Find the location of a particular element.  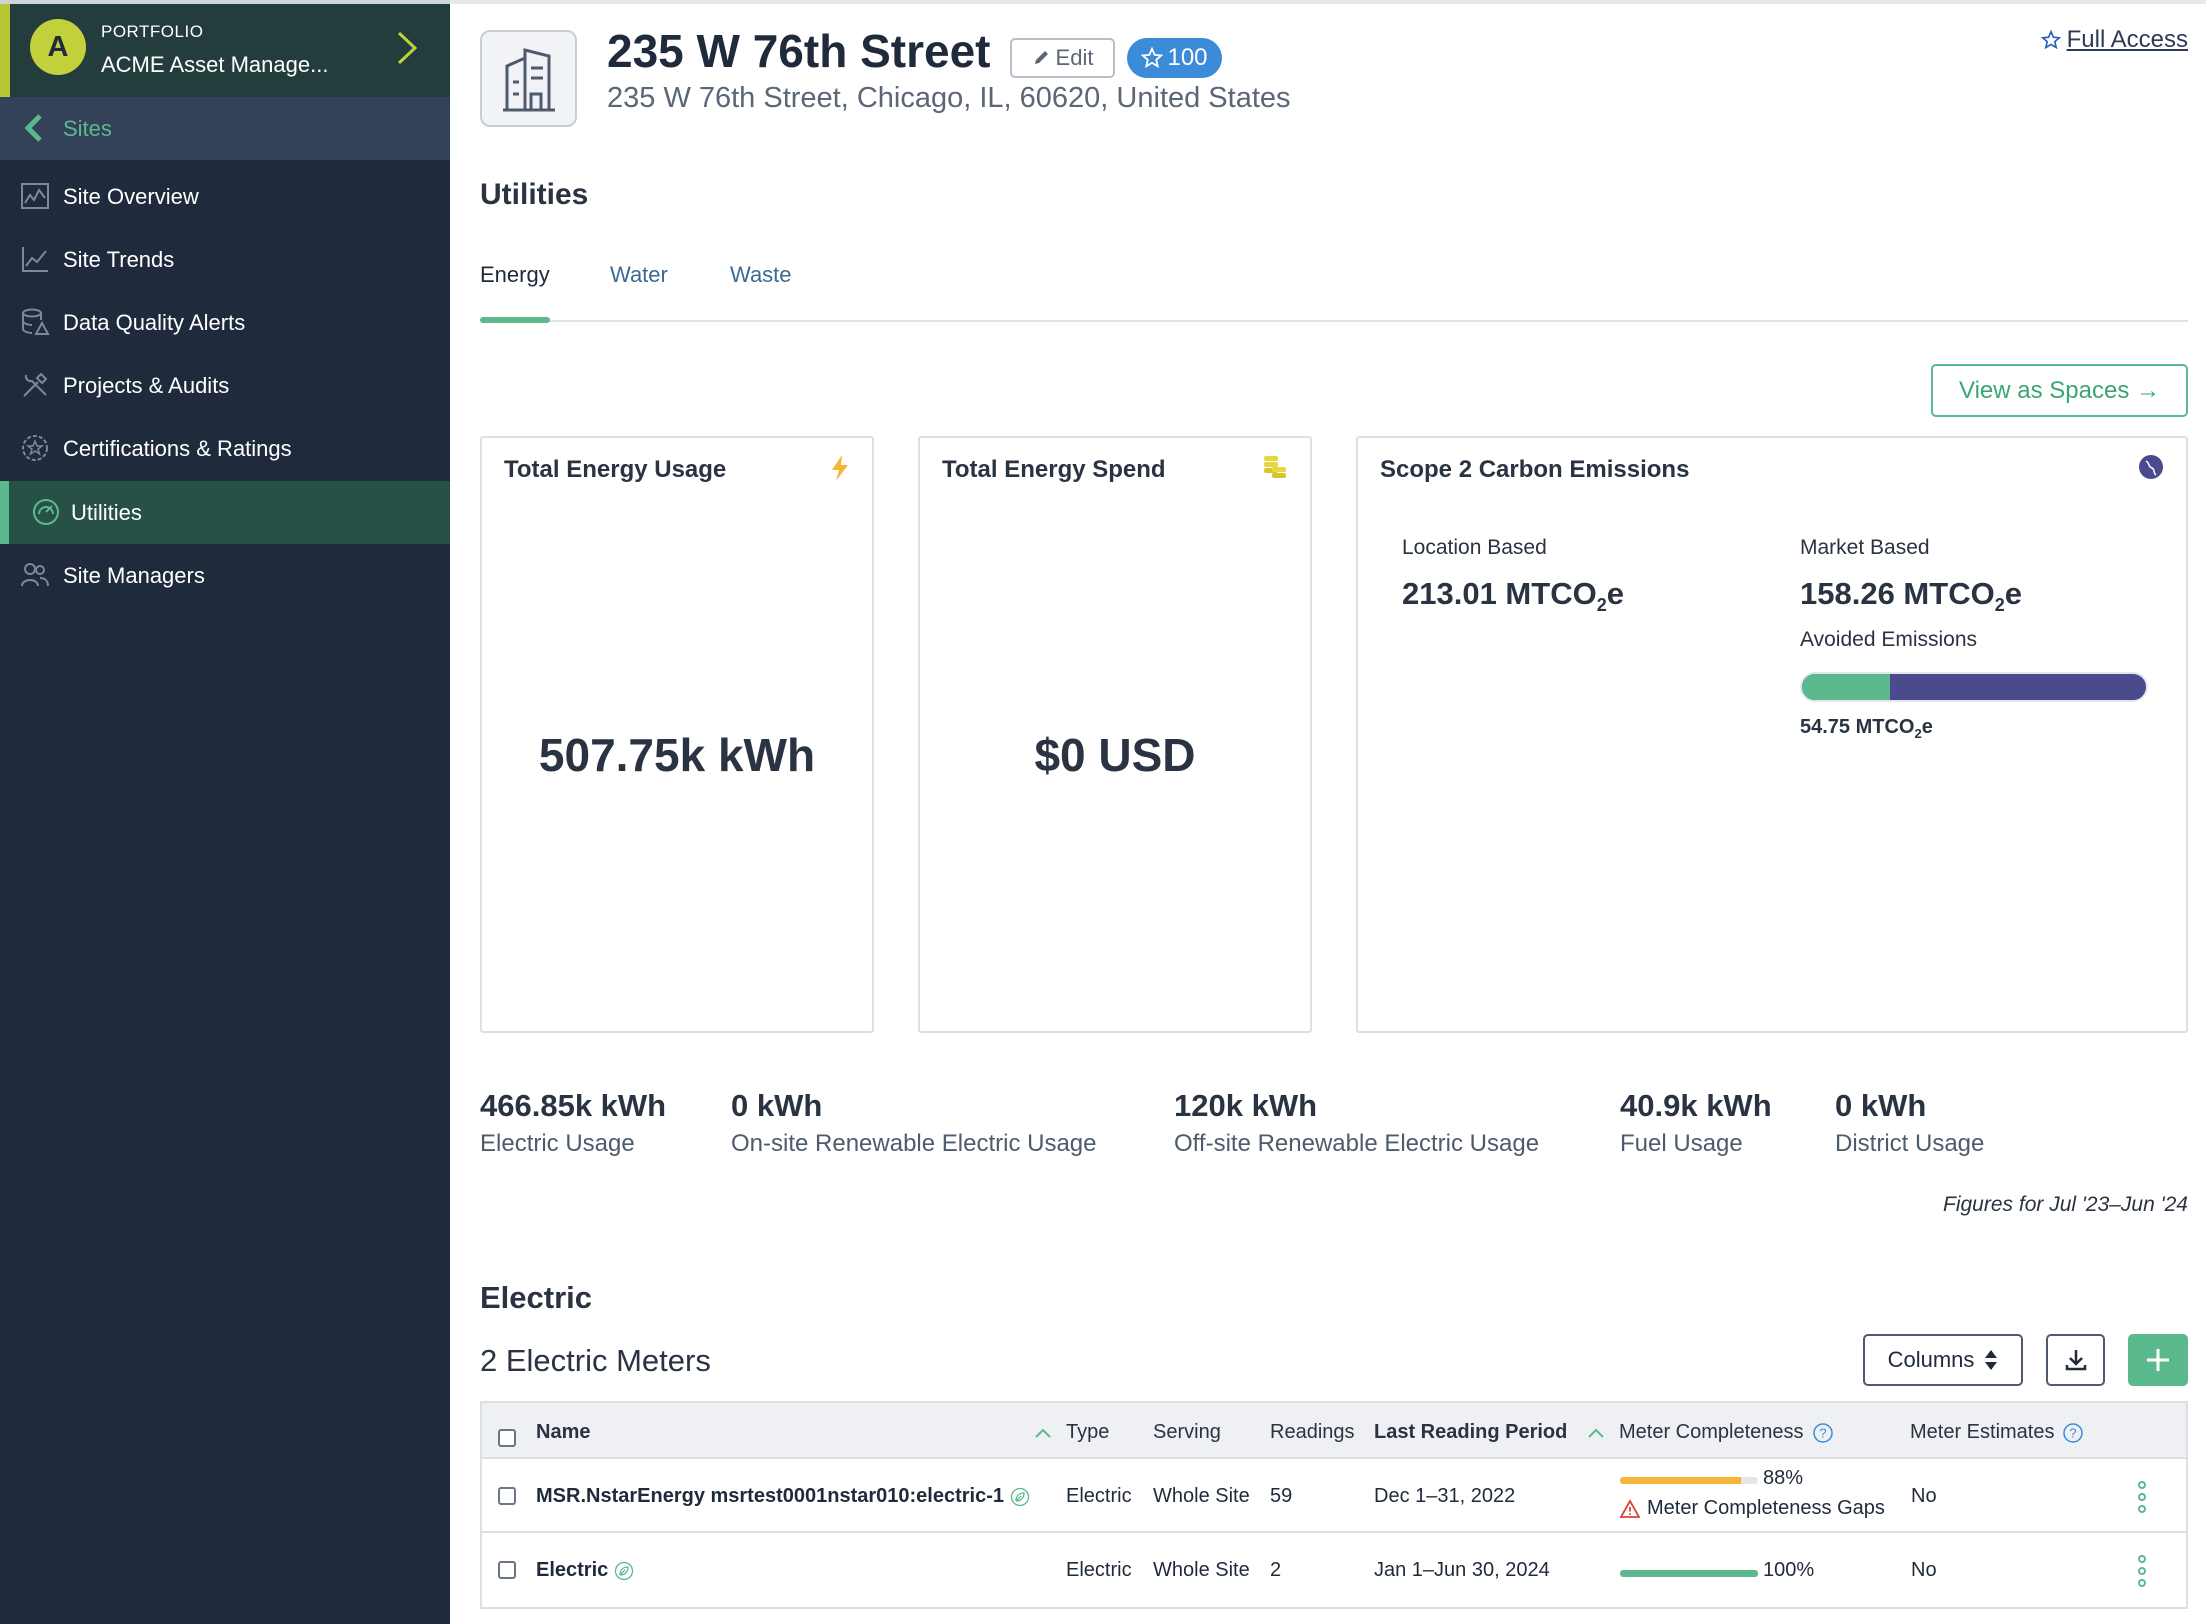

stat-value: 120k kWh is located at coordinates (1246, 1105).